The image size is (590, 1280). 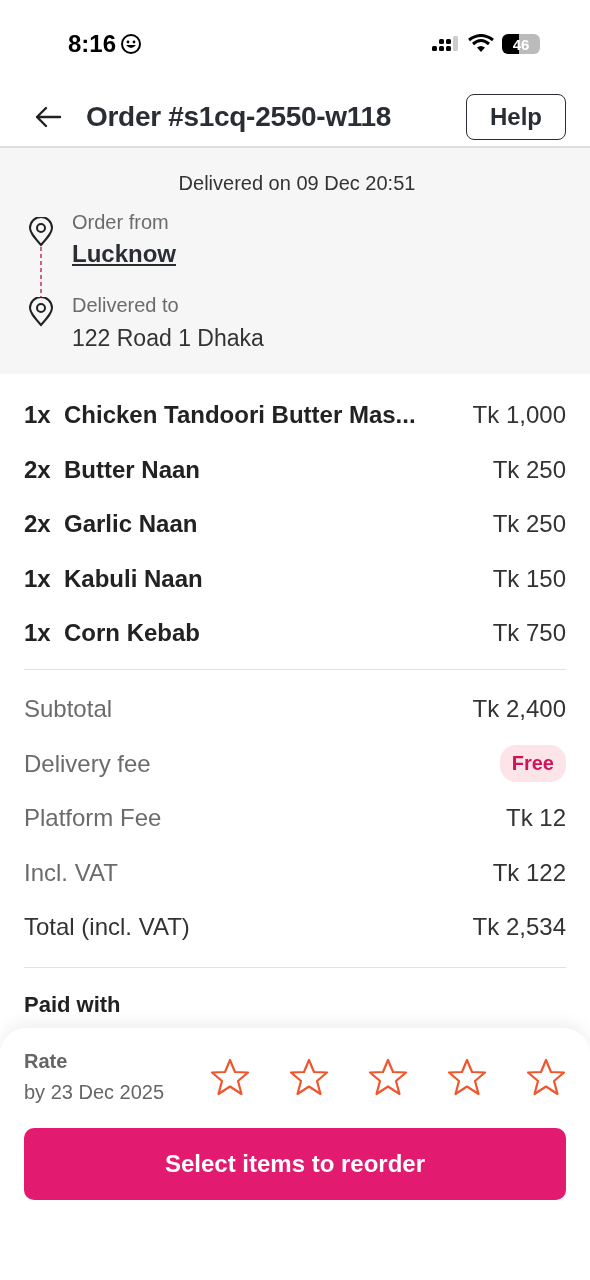 I want to click on wifi-icon, so click(x=481, y=44).